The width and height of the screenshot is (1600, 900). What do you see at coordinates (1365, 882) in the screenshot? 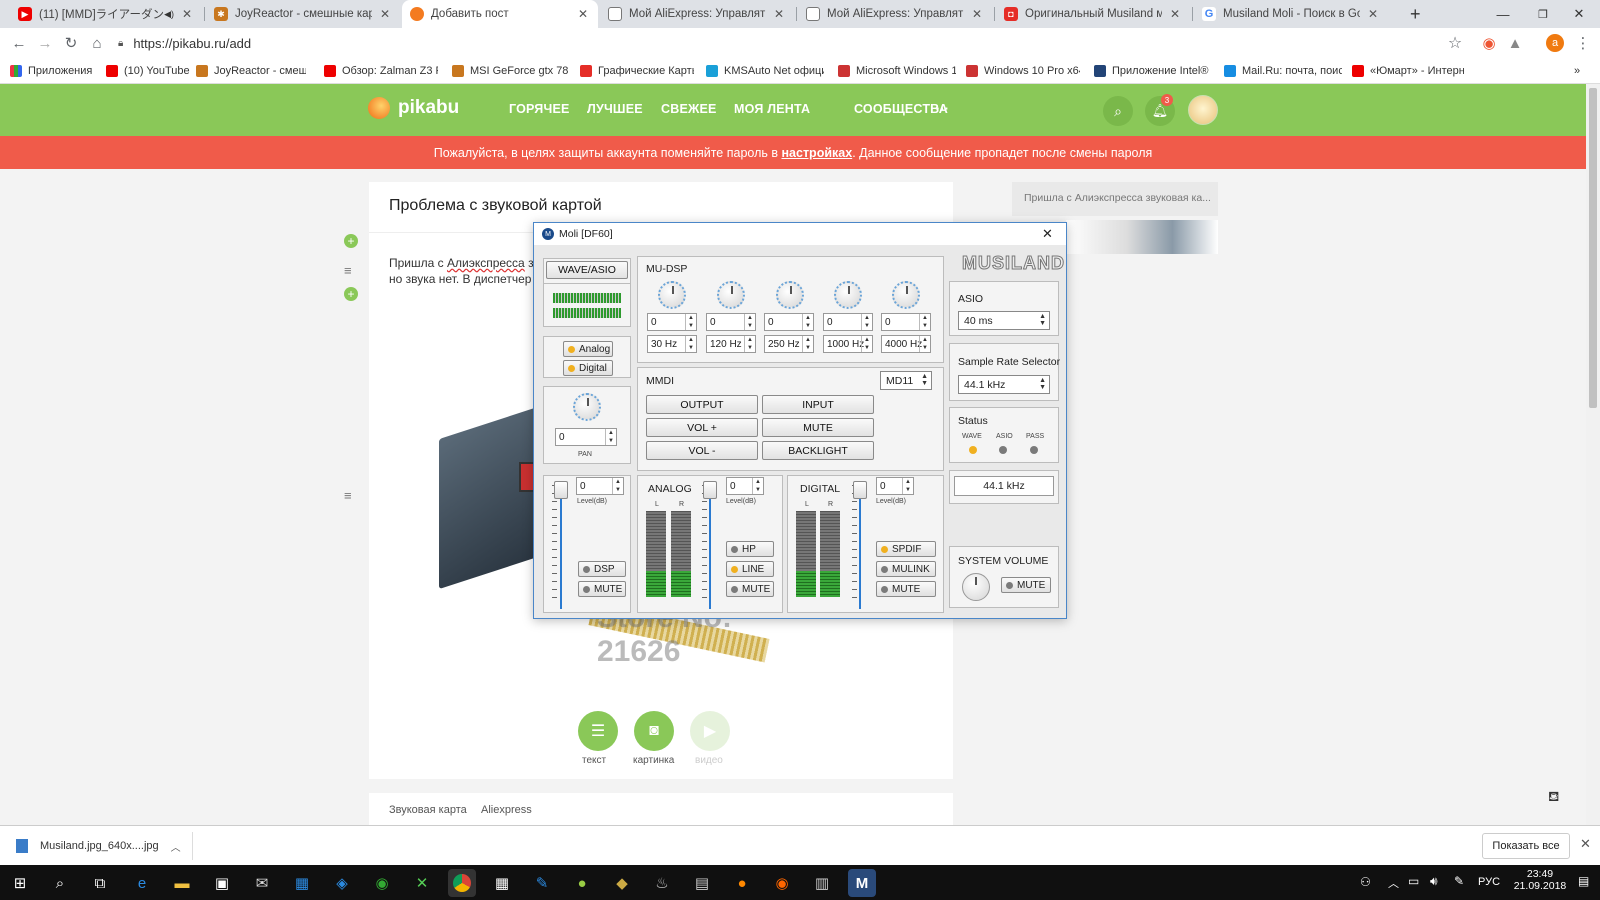
I see `people-icon: ⚇` at bounding box center [1365, 882].